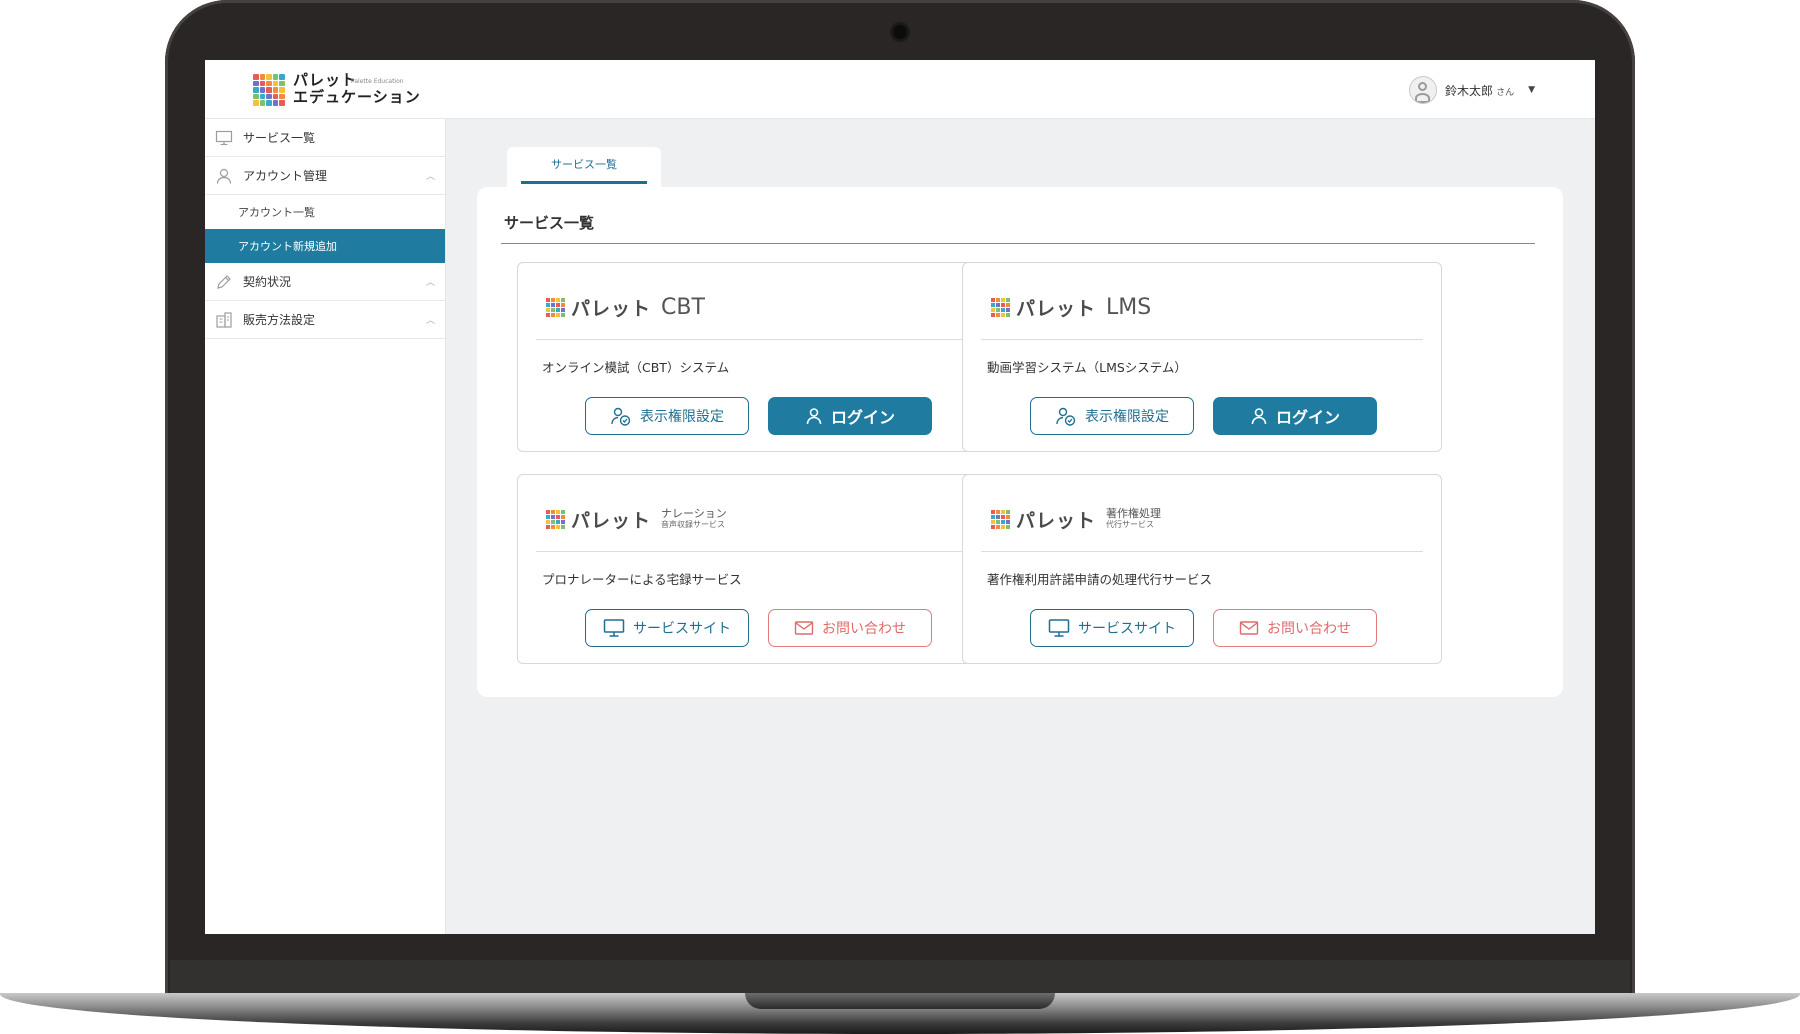 Image resolution: width=1800 pixels, height=1034 pixels. I want to click on top-bar: パレット エデュケーション Palette Education 鈴木太郎 さん ▼, so click(900, 89).